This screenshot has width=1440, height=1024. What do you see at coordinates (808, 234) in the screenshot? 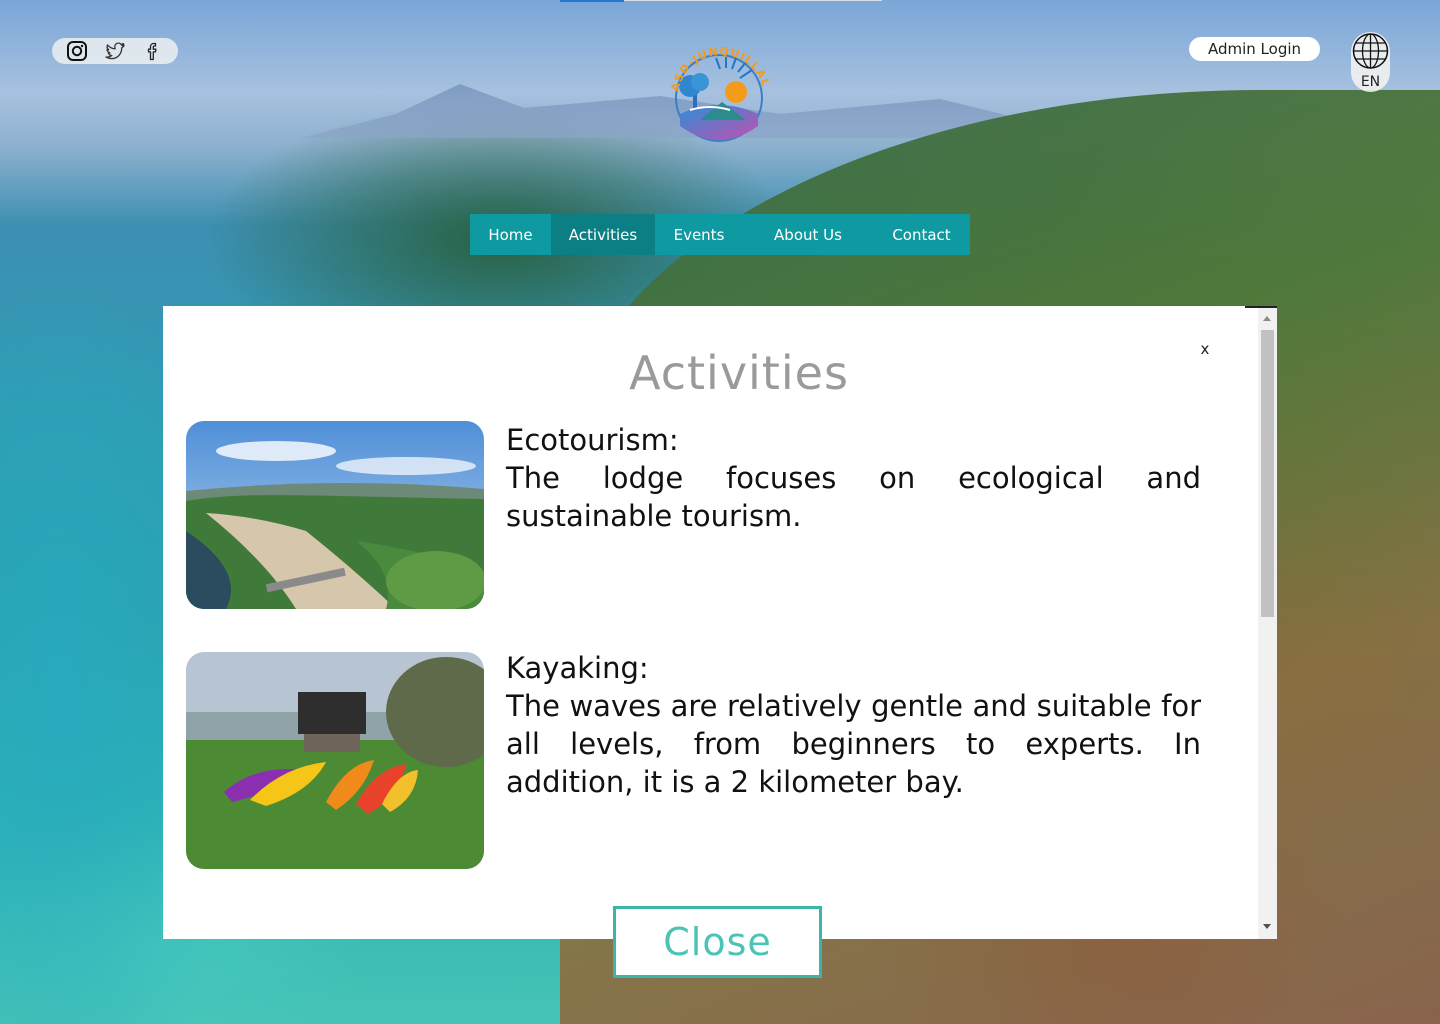
I see `nav-about-us: About Us` at bounding box center [808, 234].